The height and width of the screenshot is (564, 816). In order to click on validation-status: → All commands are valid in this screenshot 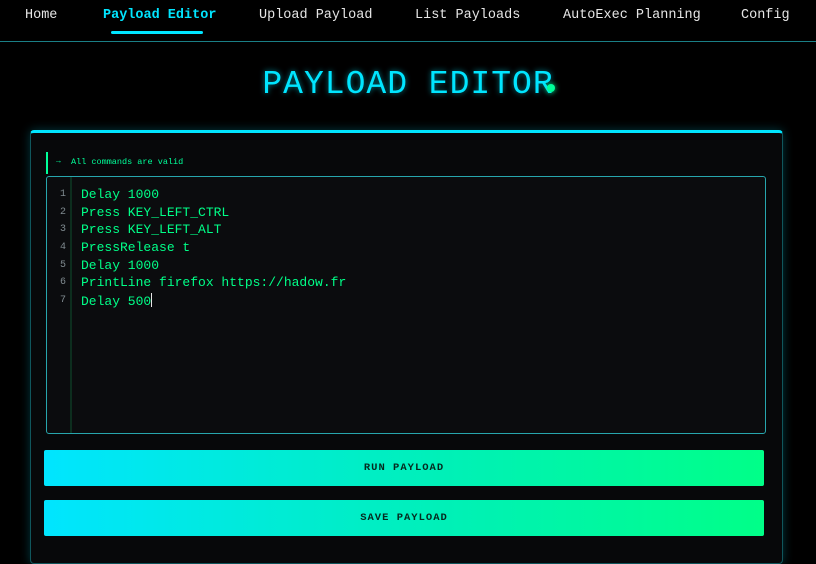, I will do `click(147, 163)`.